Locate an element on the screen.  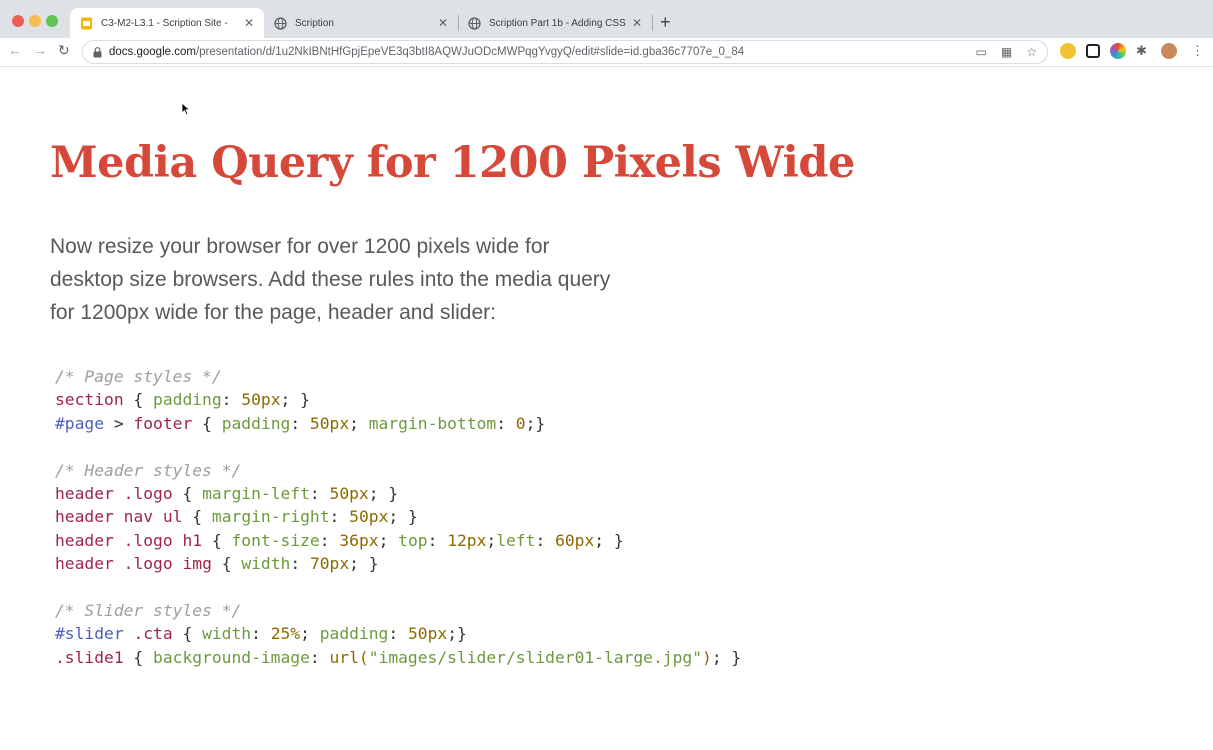
code-comment-line: /* Header styles */ is located at coordinates (148, 470).